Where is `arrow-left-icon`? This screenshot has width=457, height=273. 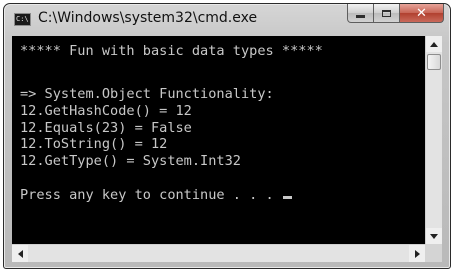
arrow-left-icon is located at coordinates (20, 253).